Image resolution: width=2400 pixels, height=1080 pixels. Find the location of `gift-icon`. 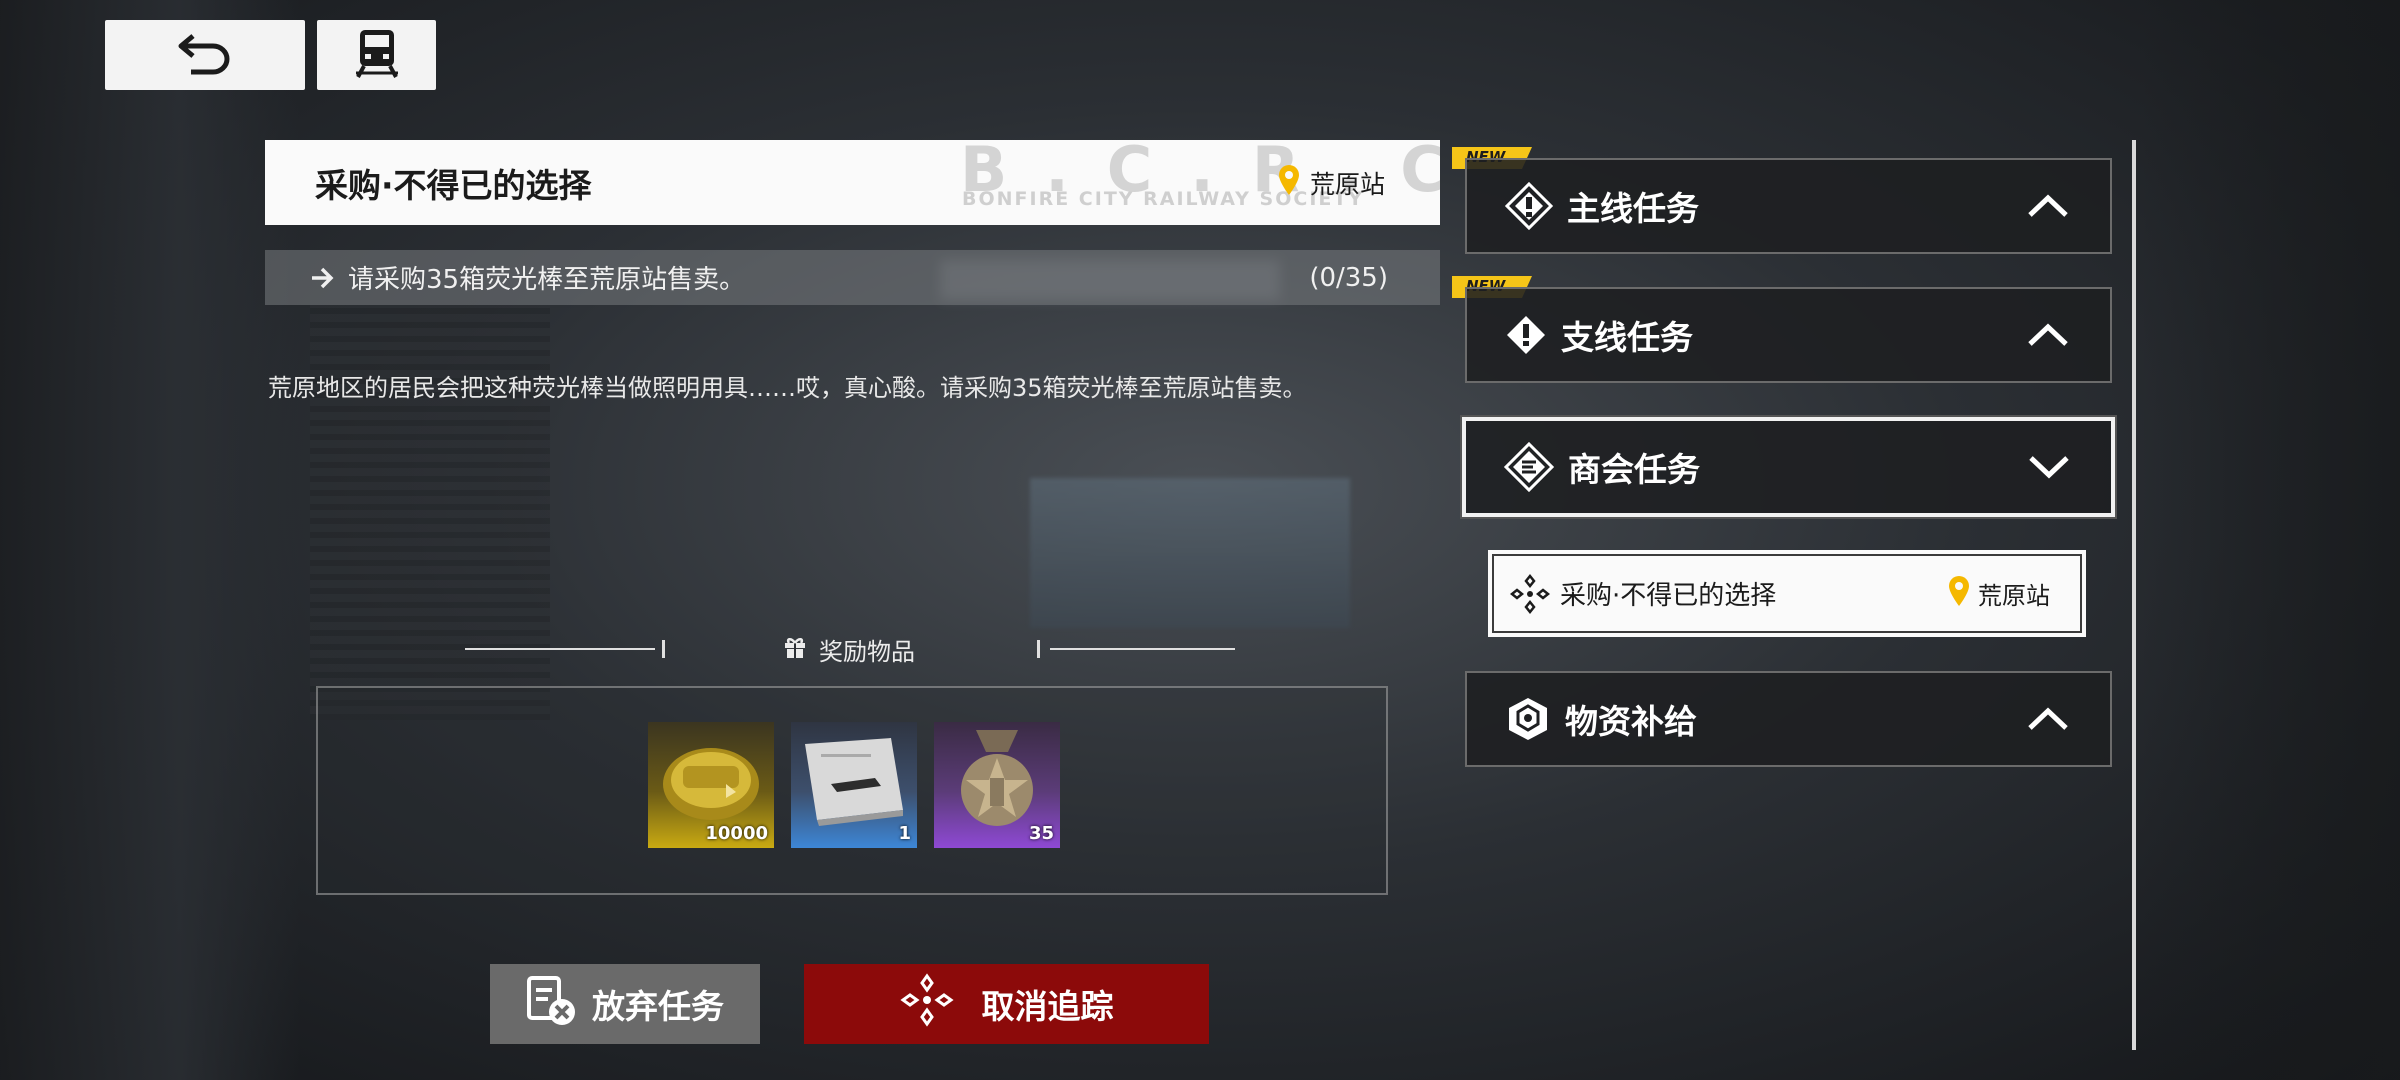

gift-icon is located at coordinates (795, 650).